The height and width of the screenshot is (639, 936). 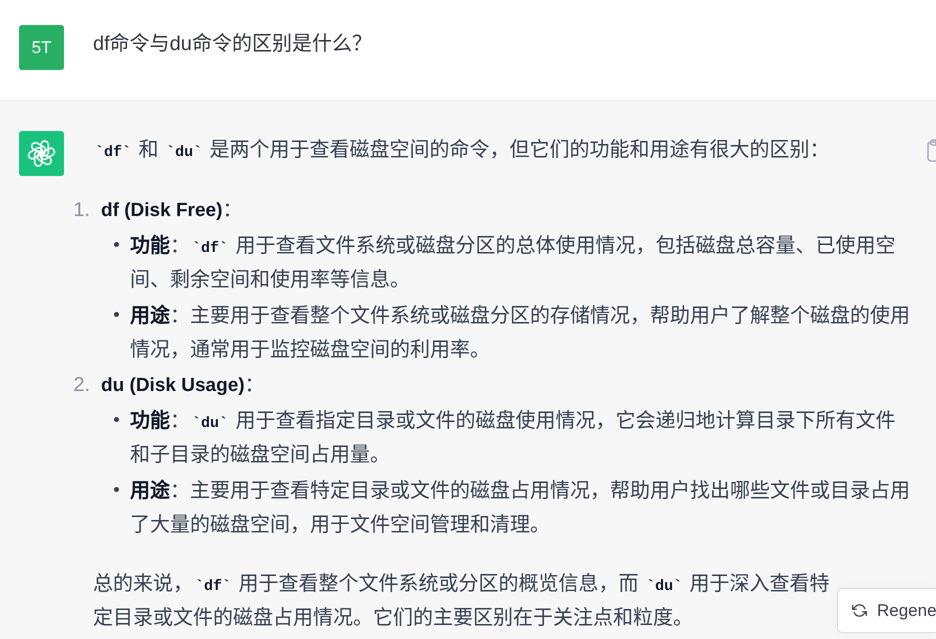 I want to click on paragraph: `df` 和 `du` 是两个用于查看磁盘空间的命令，但它们的功能和用途有很大的区别：, so click(x=462, y=150).